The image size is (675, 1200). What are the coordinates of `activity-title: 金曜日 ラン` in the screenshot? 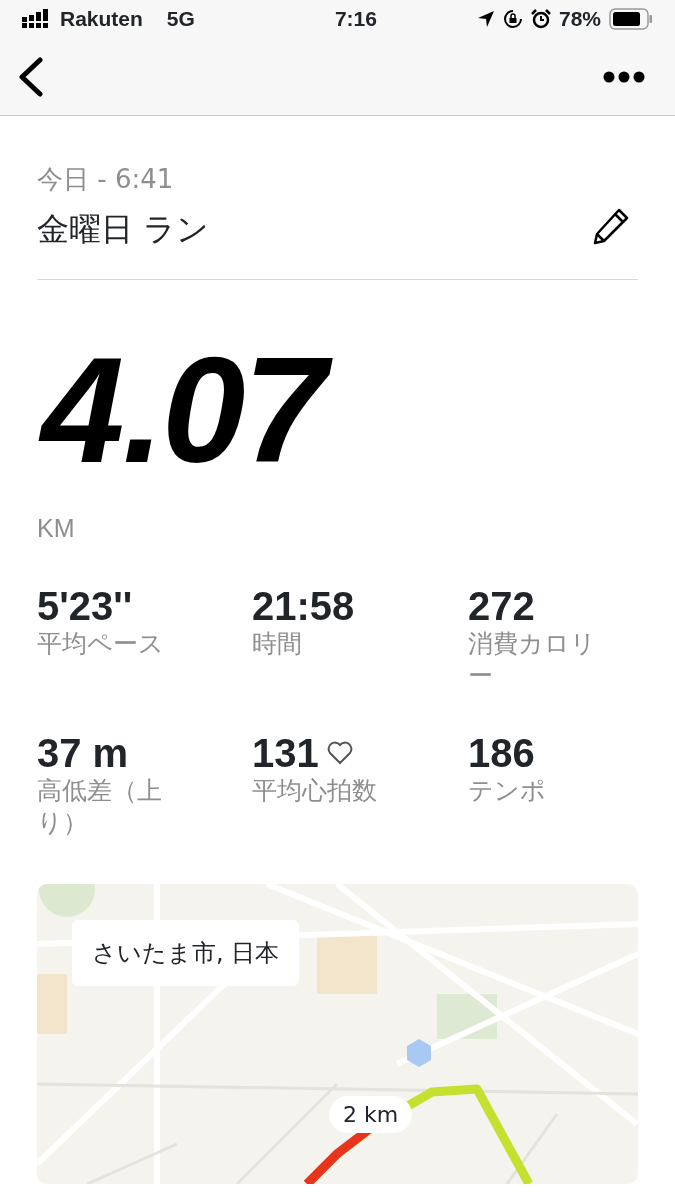 It's located at (123, 229).